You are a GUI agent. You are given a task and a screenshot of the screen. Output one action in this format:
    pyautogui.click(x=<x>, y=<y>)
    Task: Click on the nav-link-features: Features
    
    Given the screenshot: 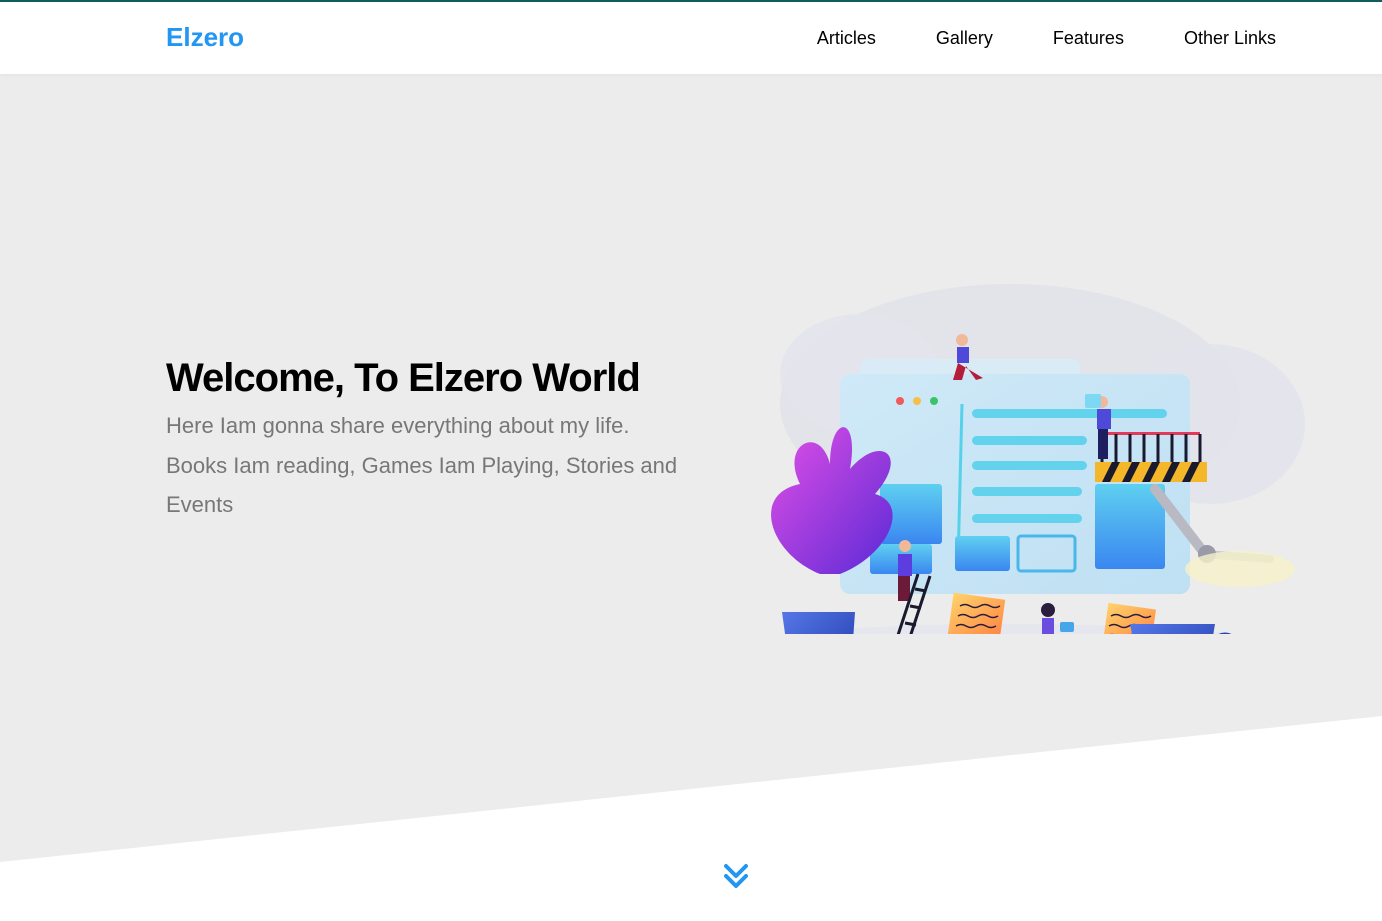 What is the action you would take?
    pyautogui.click(x=1088, y=38)
    